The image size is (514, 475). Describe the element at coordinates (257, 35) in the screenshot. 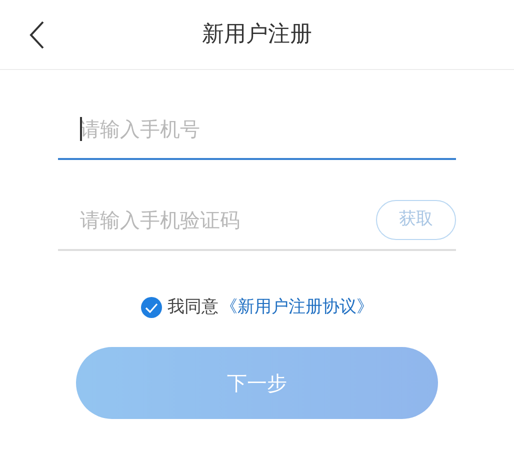

I see `page-title: 新用户注册` at that location.